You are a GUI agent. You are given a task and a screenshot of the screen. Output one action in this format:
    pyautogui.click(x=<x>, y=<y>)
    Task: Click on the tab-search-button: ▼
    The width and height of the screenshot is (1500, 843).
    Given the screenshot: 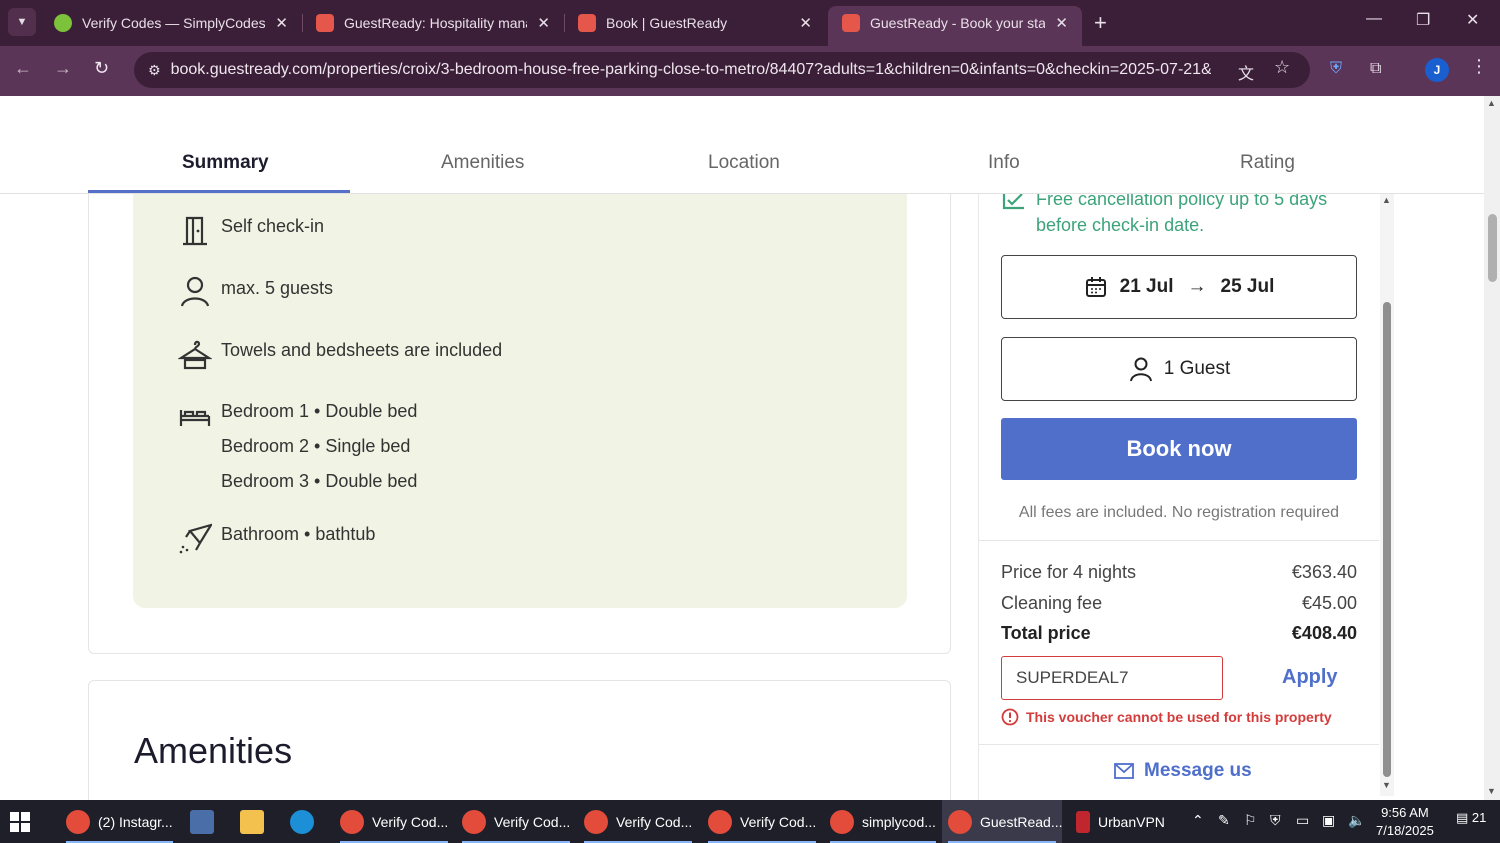 What is the action you would take?
    pyautogui.click(x=22, y=22)
    